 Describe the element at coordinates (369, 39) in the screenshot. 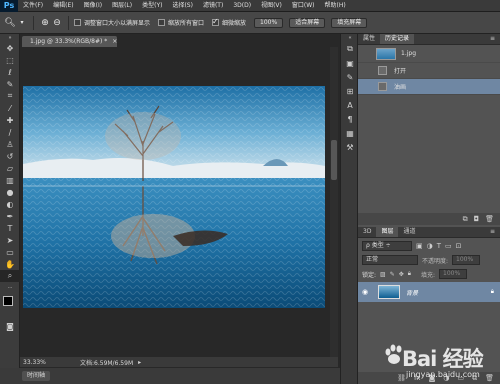

I see `tab-properties: 属性` at that location.